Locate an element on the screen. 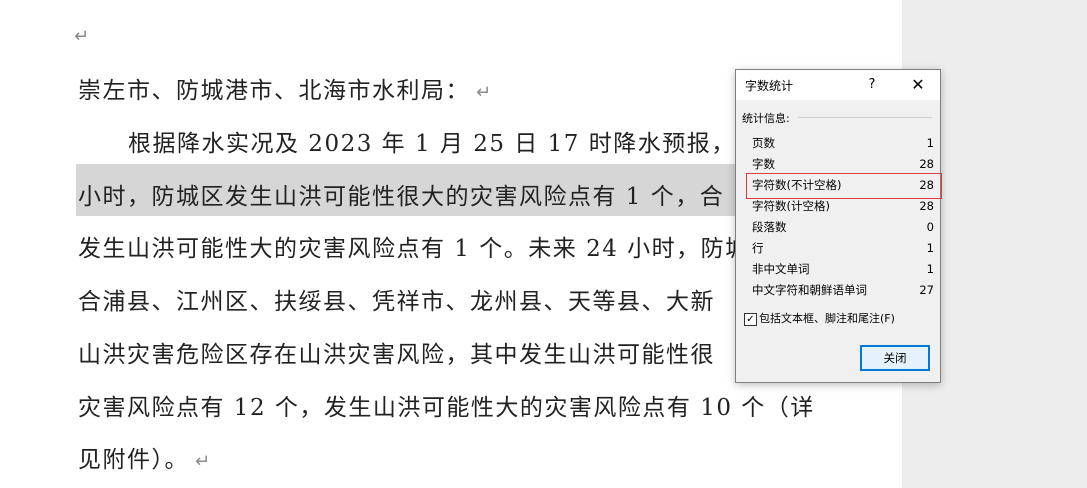 This screenshot has height=488, width=1087. stat-row-cjk-chars: 中文字符和朝鲜语单词 27 is located at coordinates (843, 290).